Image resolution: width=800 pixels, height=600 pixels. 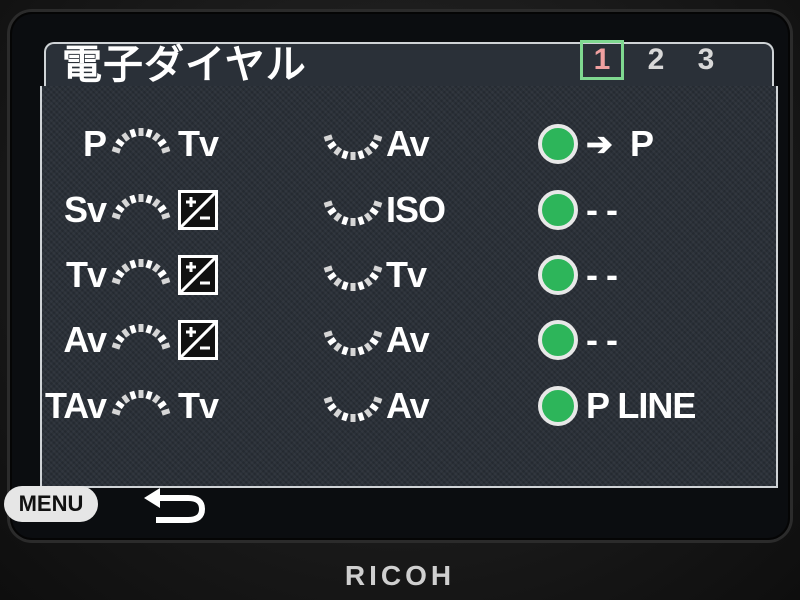 I want to click on dial-row: Tv Tv - -, so click(x=400, y=275).